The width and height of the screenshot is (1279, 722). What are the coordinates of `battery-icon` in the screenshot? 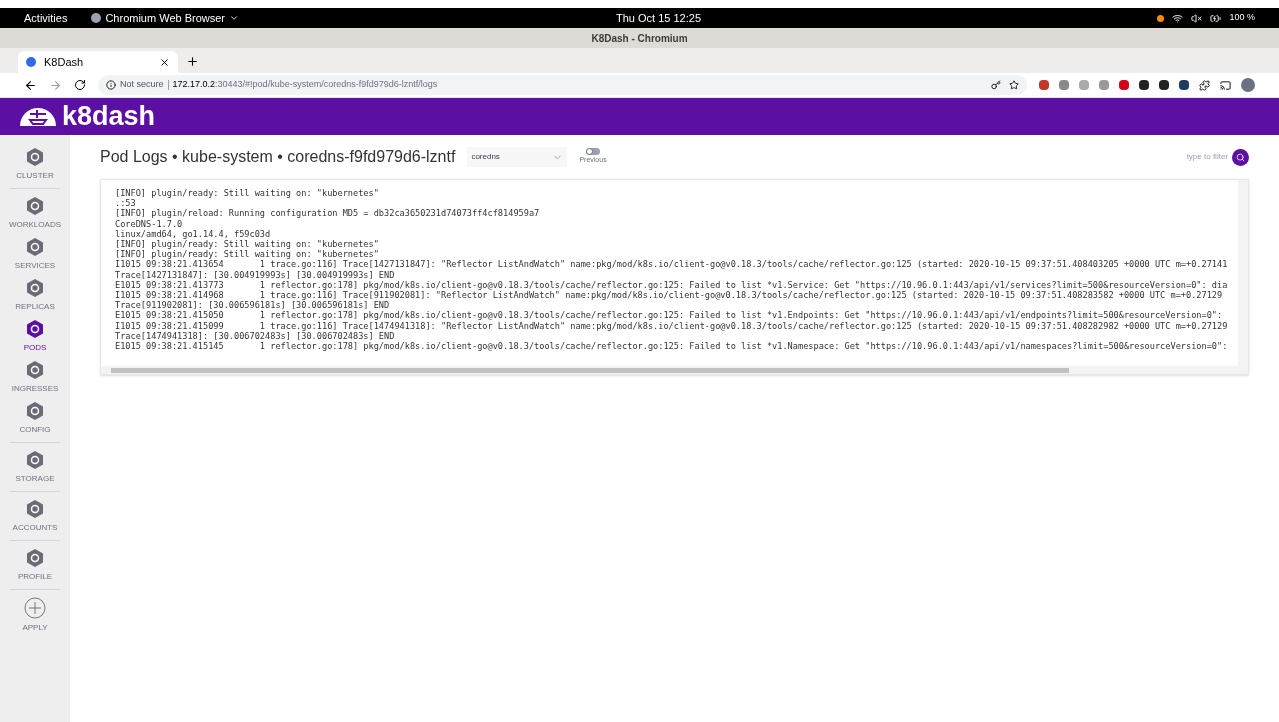 It's located at (1216, 18).